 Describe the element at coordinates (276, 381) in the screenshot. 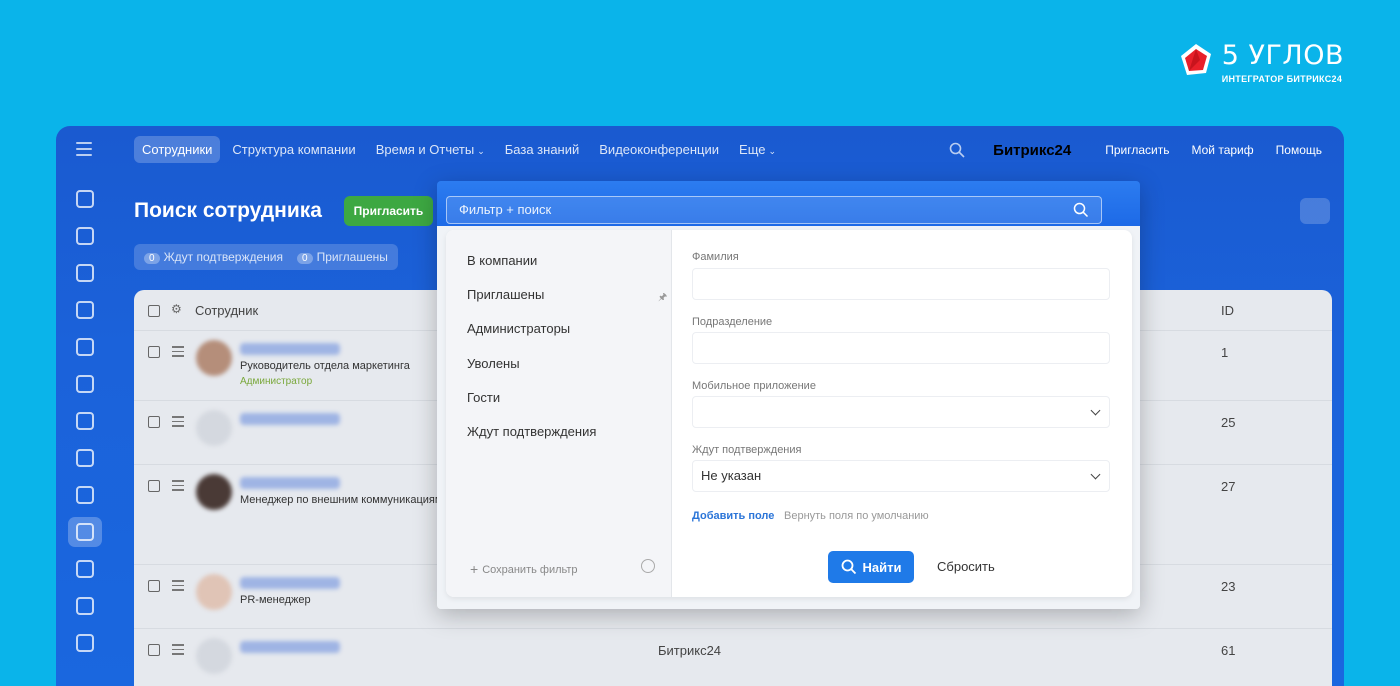

I see `admin-badge: Администратор` at that location.